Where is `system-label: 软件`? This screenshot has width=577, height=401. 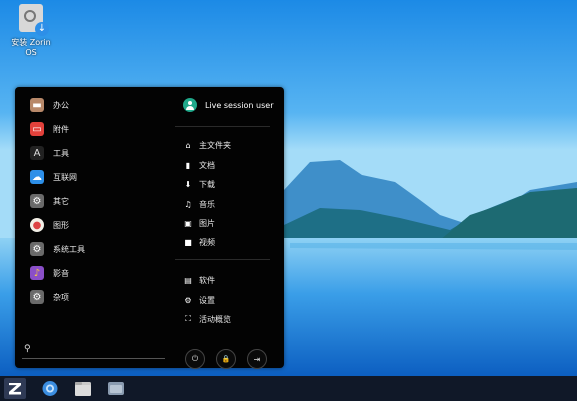
system-label: 软件 is located at coordinates (207, 280).